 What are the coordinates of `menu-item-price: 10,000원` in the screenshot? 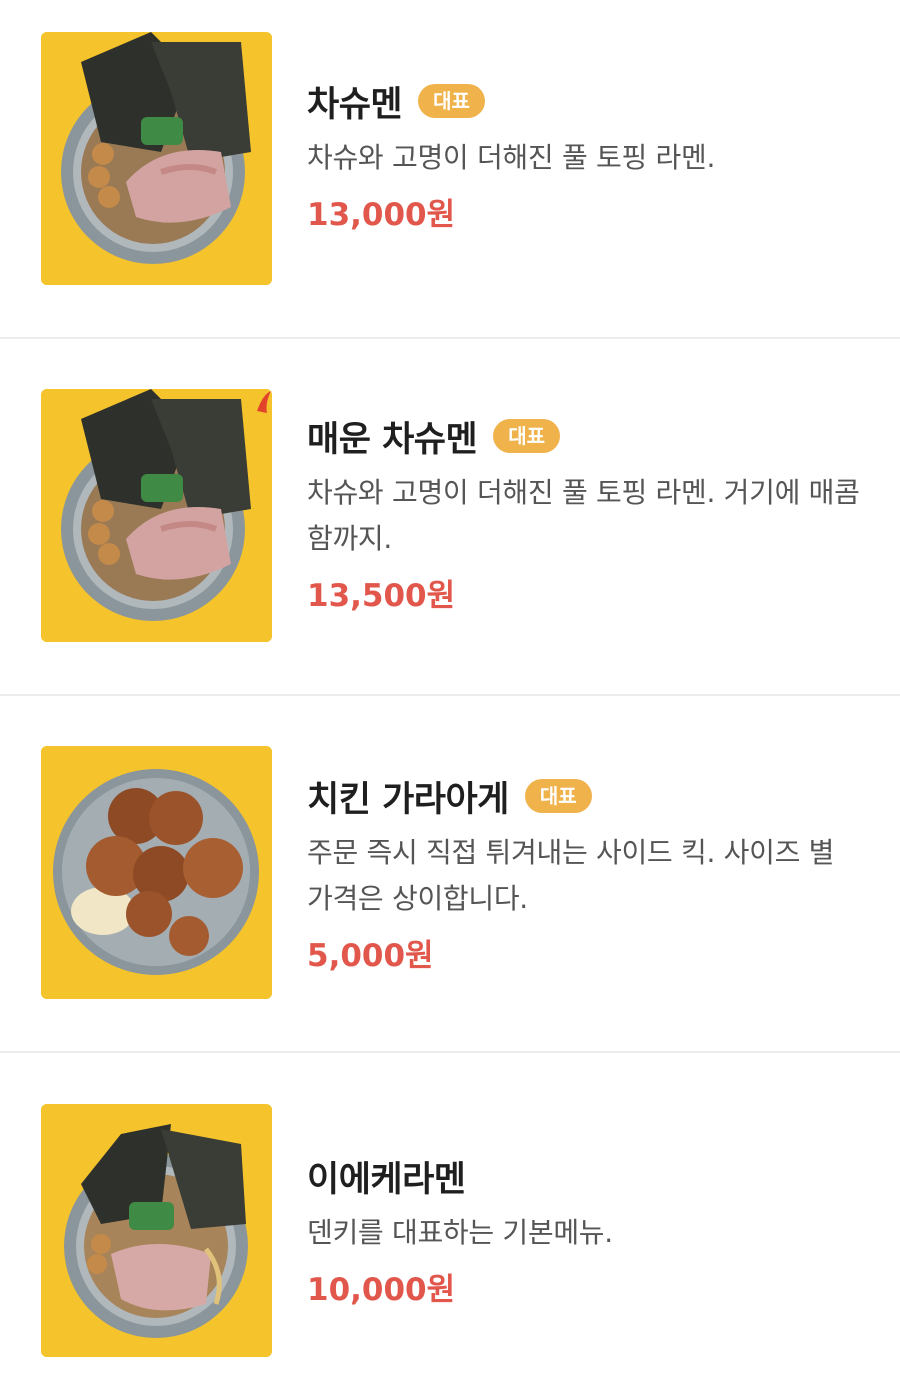 It's located at (381, 1290).